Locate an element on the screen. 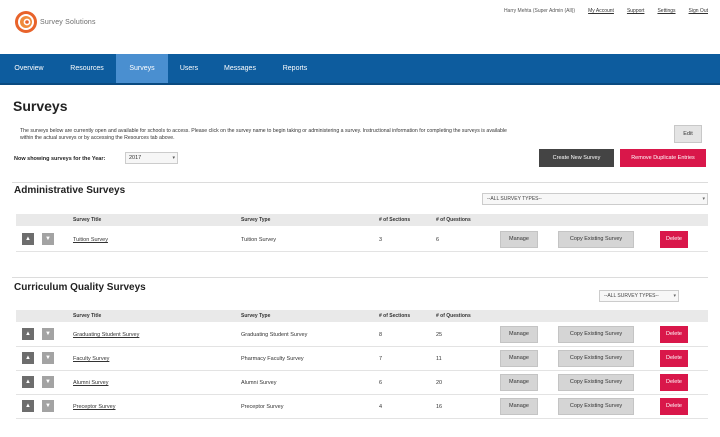 Image resolution: width=720 pixels, height=437 pixels. questions-count: 25 is located at coordinates (439, 335).